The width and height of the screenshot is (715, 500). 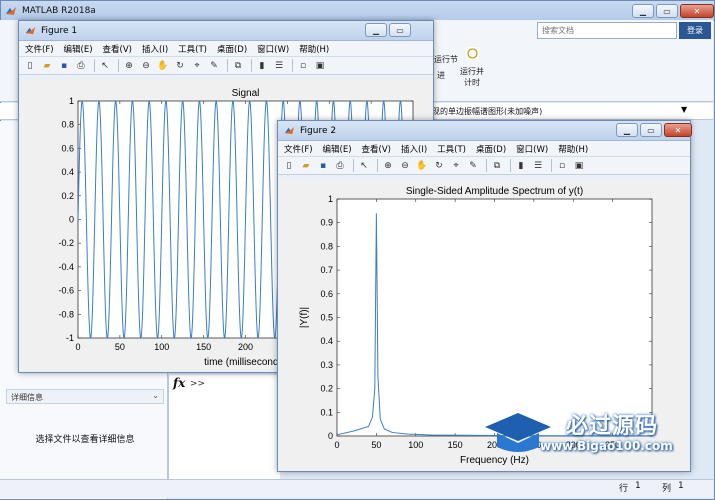 What do you see at coordinates (85, 396) in the screenshot?
I see `details-panel-header: 详细信息 ⌄` at bounding box center [85, 396].